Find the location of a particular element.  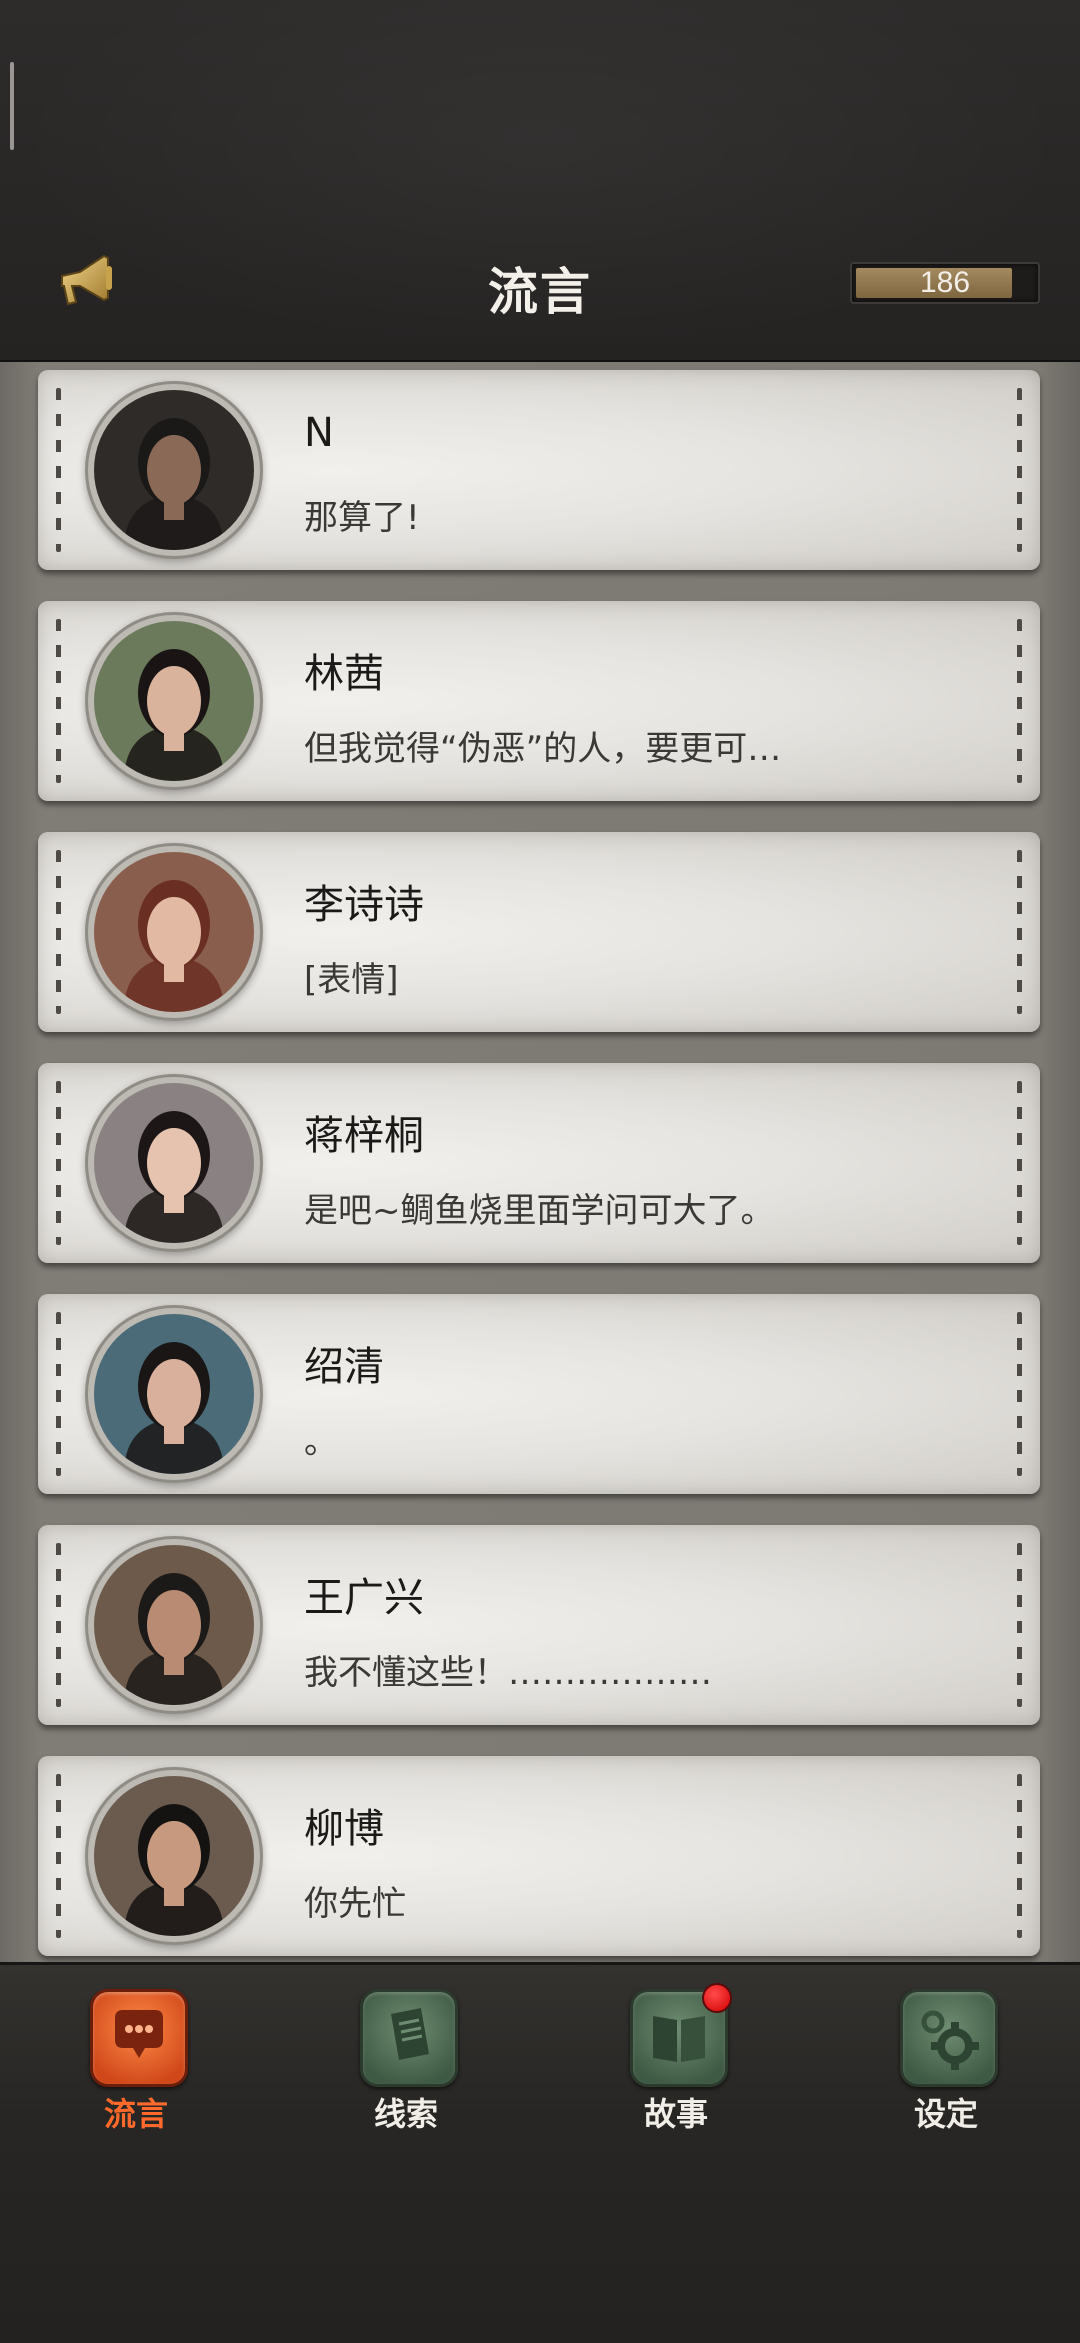

contact-last-message: 。 is located at coordinates (321, 1442).